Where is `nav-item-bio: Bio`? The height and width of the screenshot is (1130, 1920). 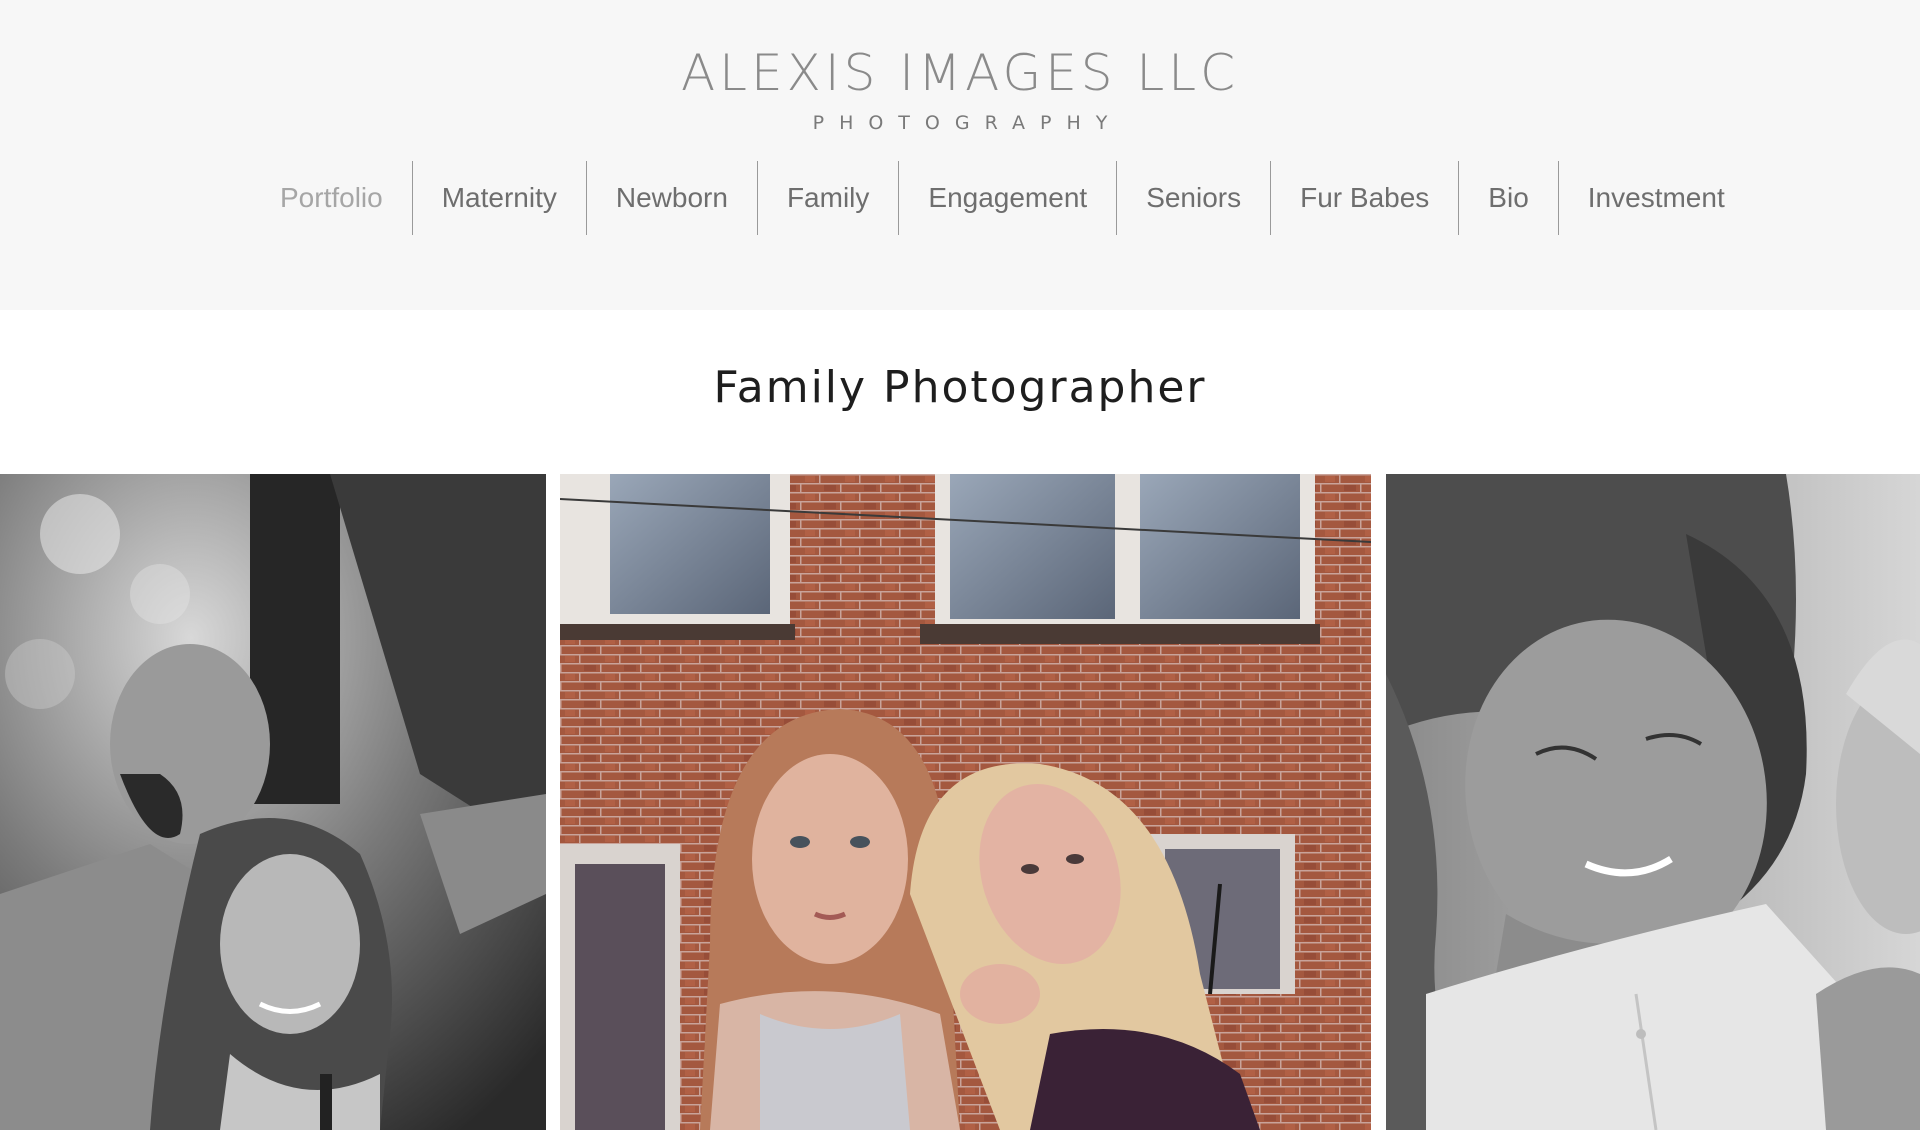 nav-item-bio: Bio is located at coordinates (1507, 198).